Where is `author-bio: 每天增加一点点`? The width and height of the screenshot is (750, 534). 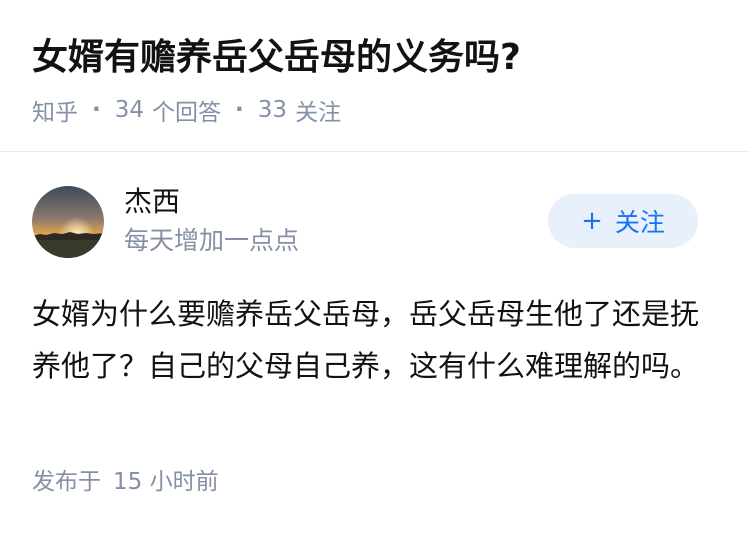 author-bio: 每天增加一点点 is located at coordinates (212, 240).